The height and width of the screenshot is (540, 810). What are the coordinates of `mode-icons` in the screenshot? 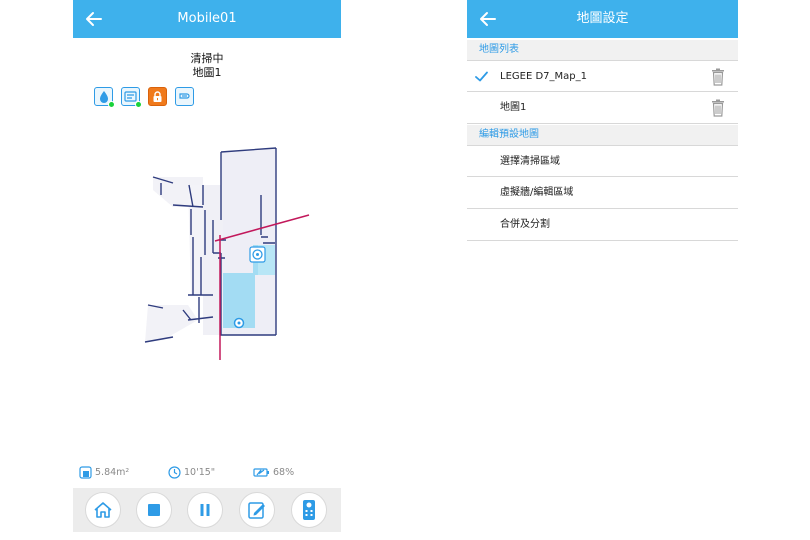 It's located at (144, 97).